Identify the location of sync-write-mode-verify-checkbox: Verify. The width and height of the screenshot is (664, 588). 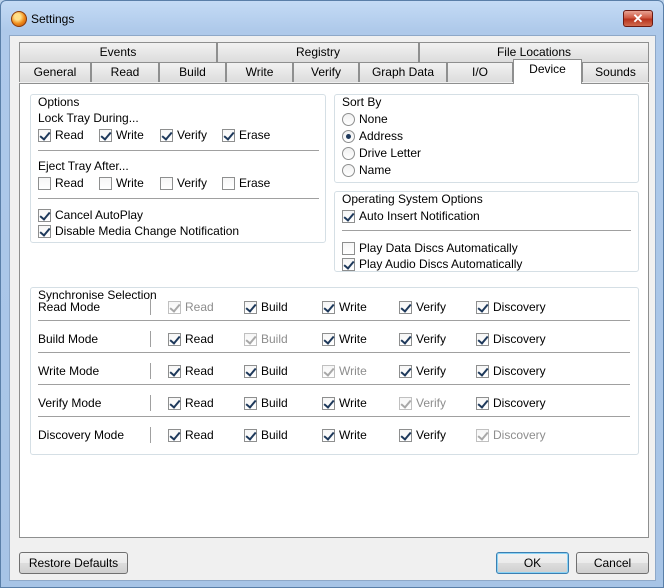
(422, 371).